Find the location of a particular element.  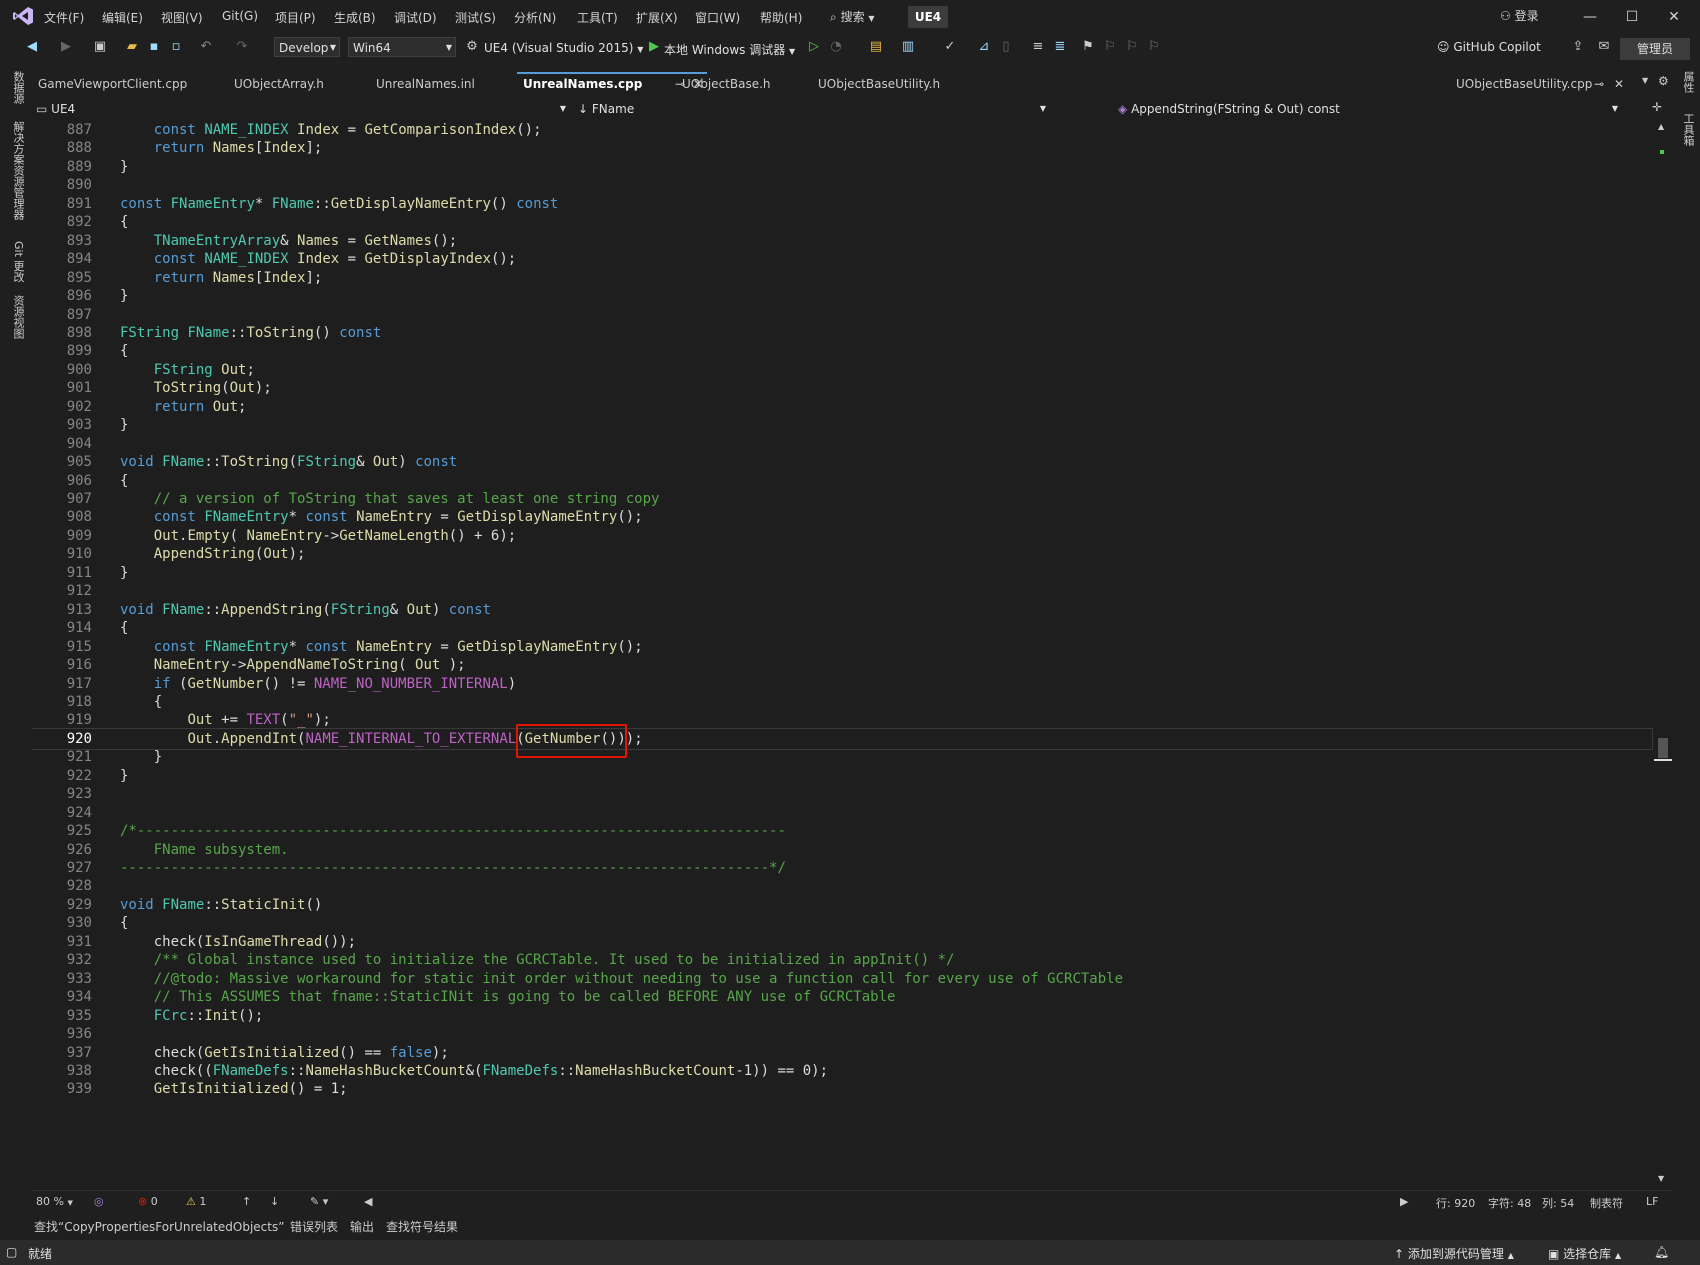

notifications-bell-icon: 🔔︎ is located at coordinates (1661, 1252).